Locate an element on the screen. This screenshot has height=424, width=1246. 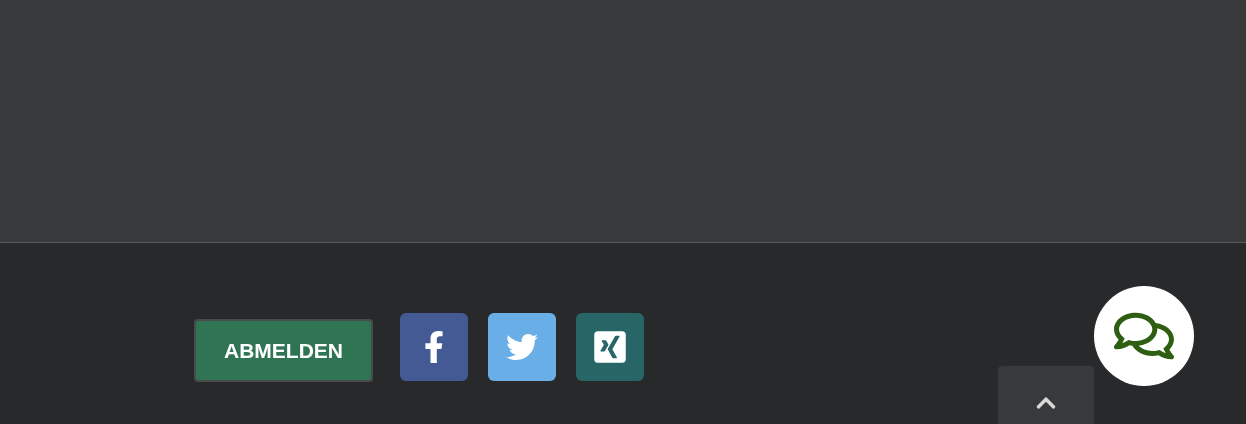
xing-link is located at coordinates (610, 347).